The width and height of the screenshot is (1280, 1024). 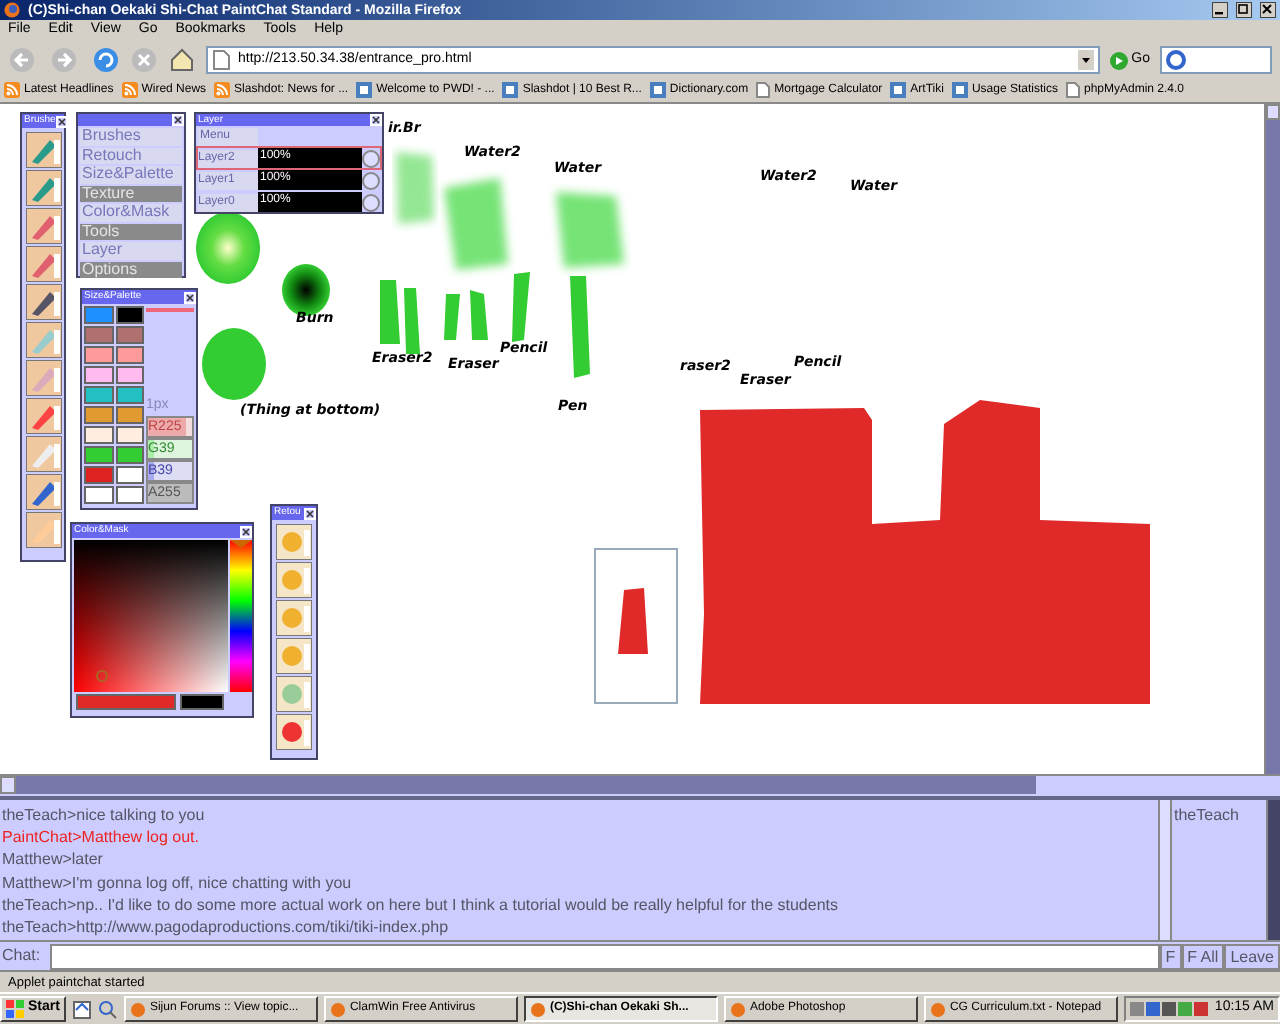 I want to click on reload-icon, so click(x=106, y=60).